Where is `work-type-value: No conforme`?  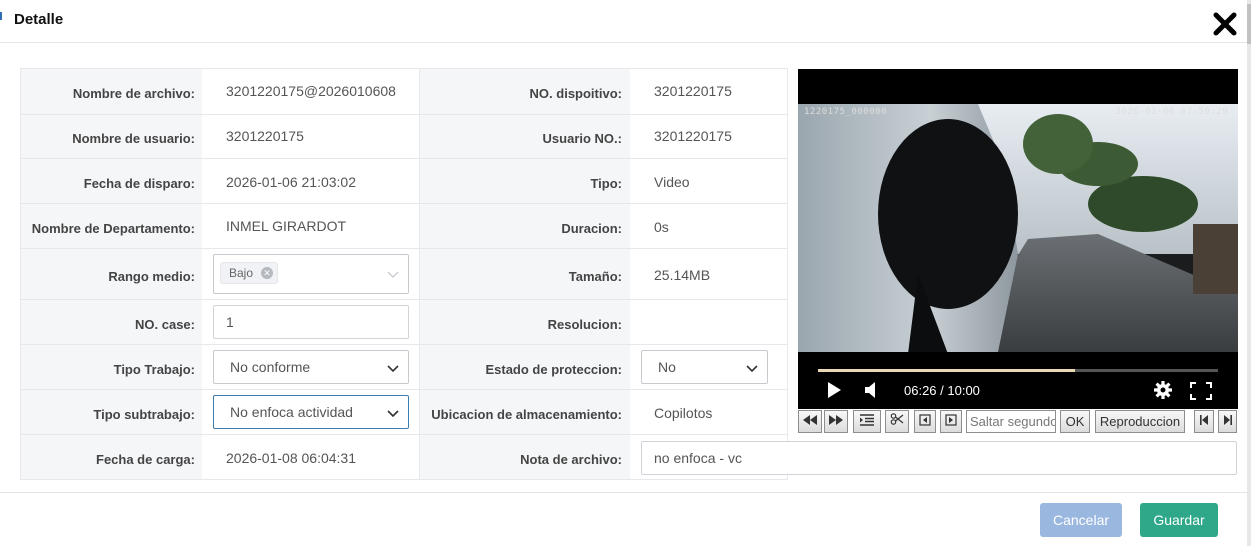
work-type-value: No conforme is located at coordinates (270, 367).